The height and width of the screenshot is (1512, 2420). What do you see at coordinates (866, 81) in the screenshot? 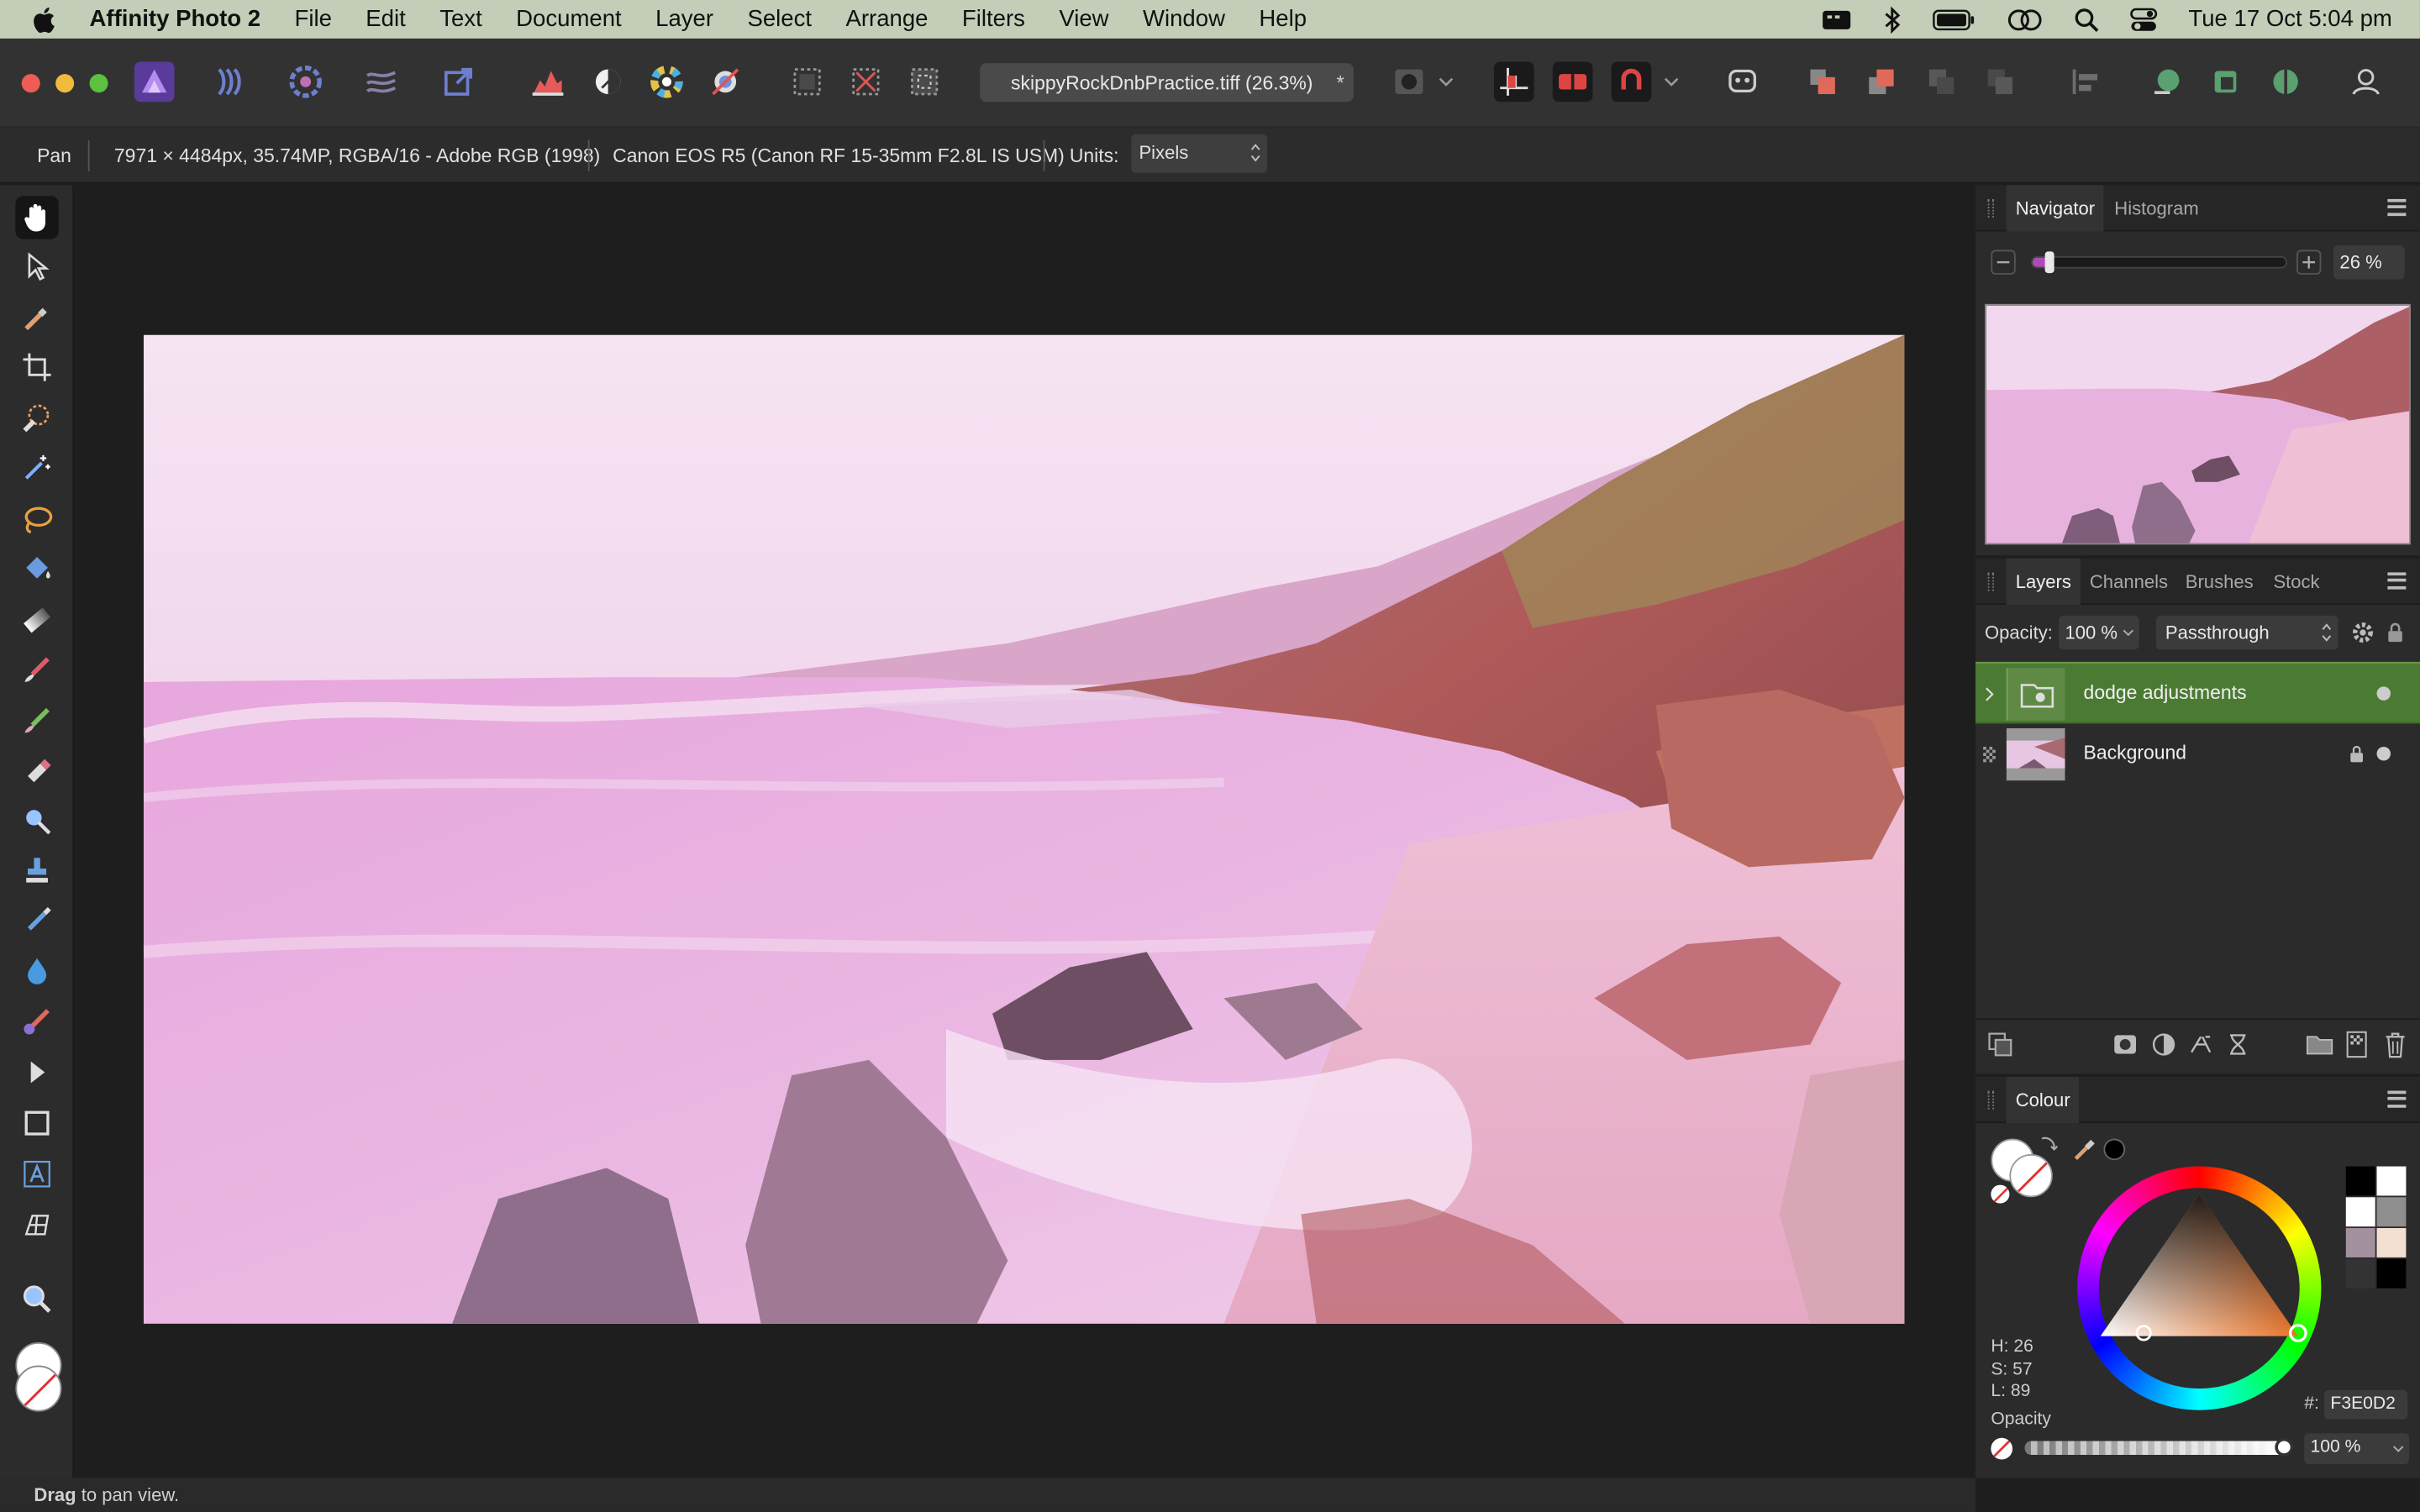
I see `deselect-icon` at bounding box center [866, 81].